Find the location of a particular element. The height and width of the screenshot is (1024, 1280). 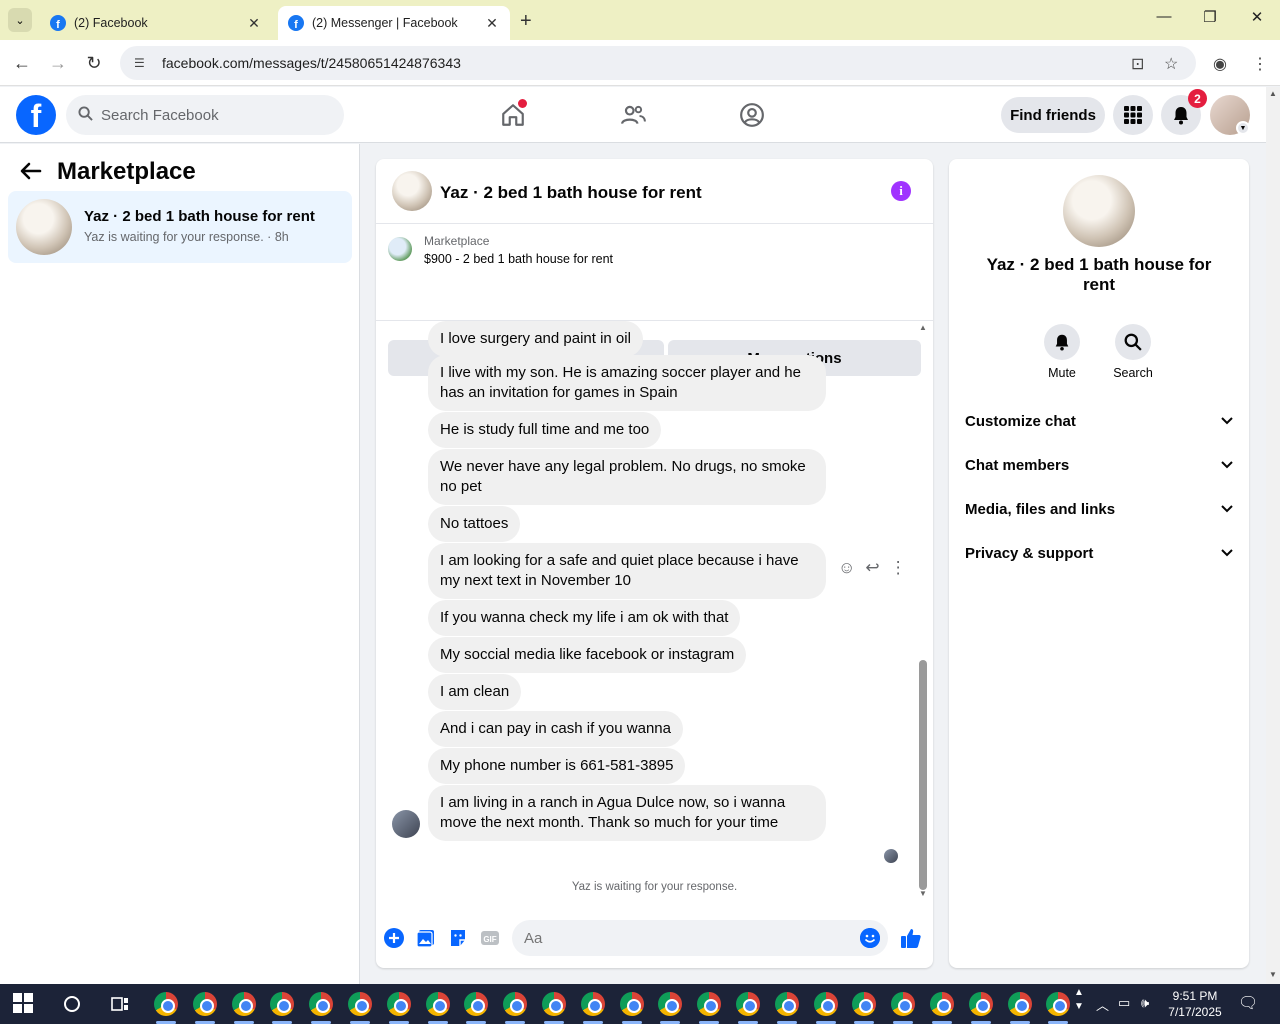

privacy-support-section: Privacy & support is located at coordinates (1099, 553).